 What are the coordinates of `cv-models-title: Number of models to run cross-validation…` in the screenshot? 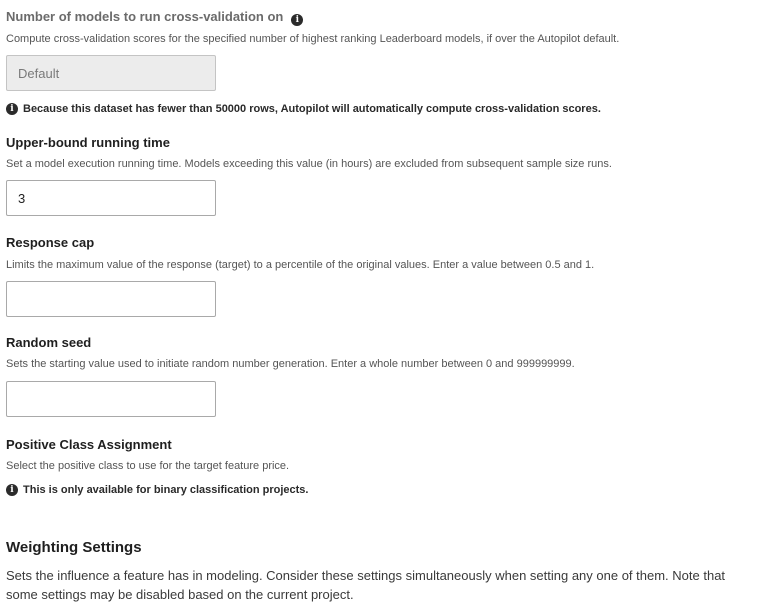 It's located at (145, 16).